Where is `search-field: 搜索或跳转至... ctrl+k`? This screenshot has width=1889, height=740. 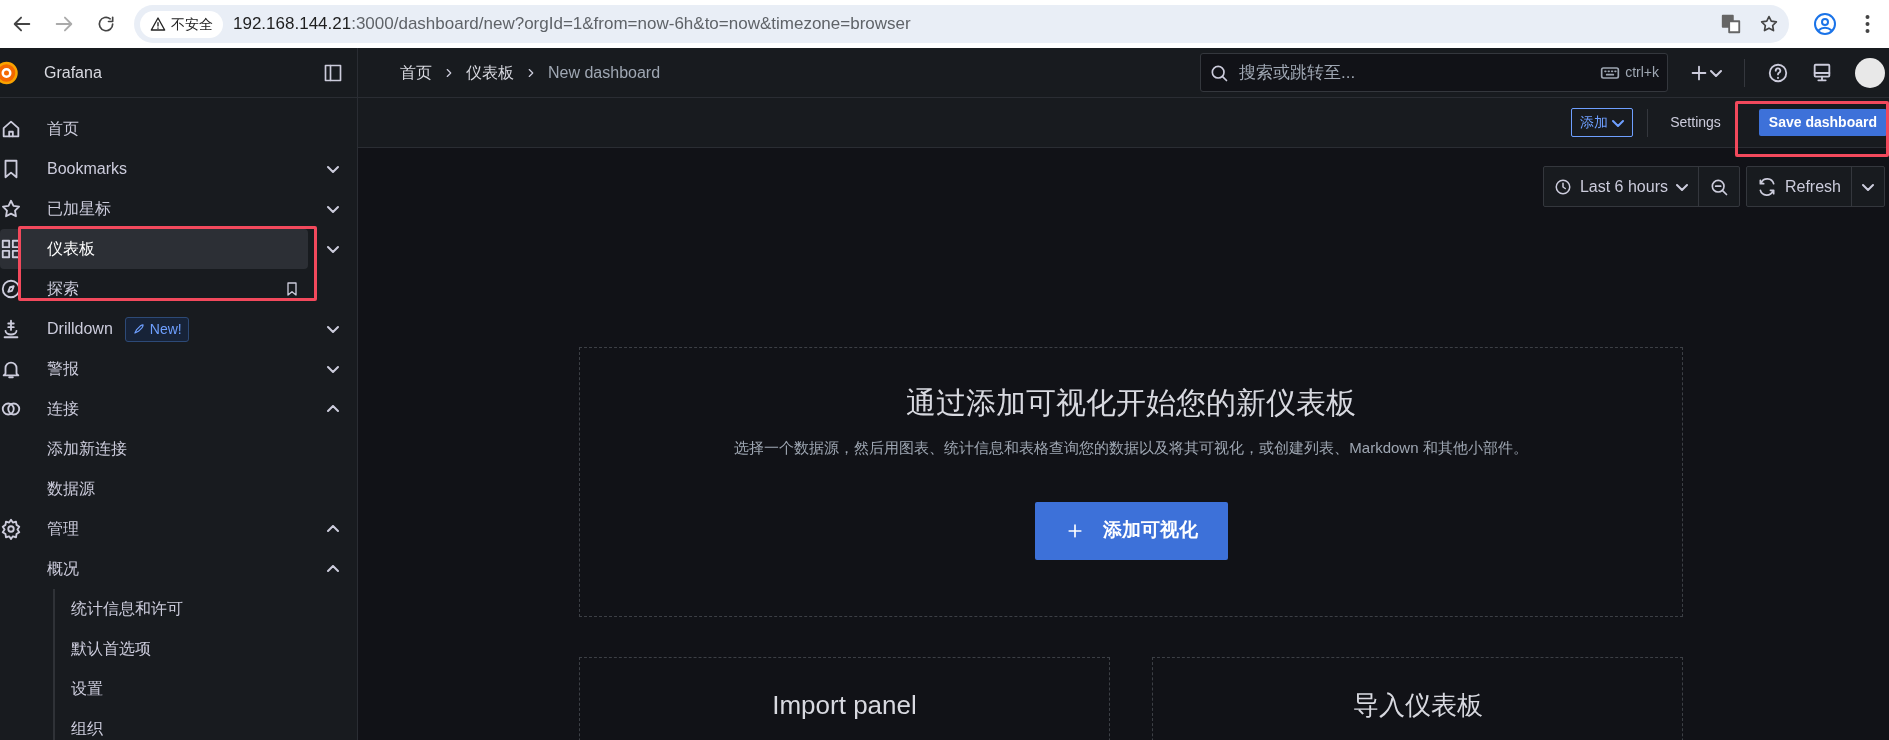 search-field: 搜索或跳转至... ctrl+k is located at coordinates (1434, 72).